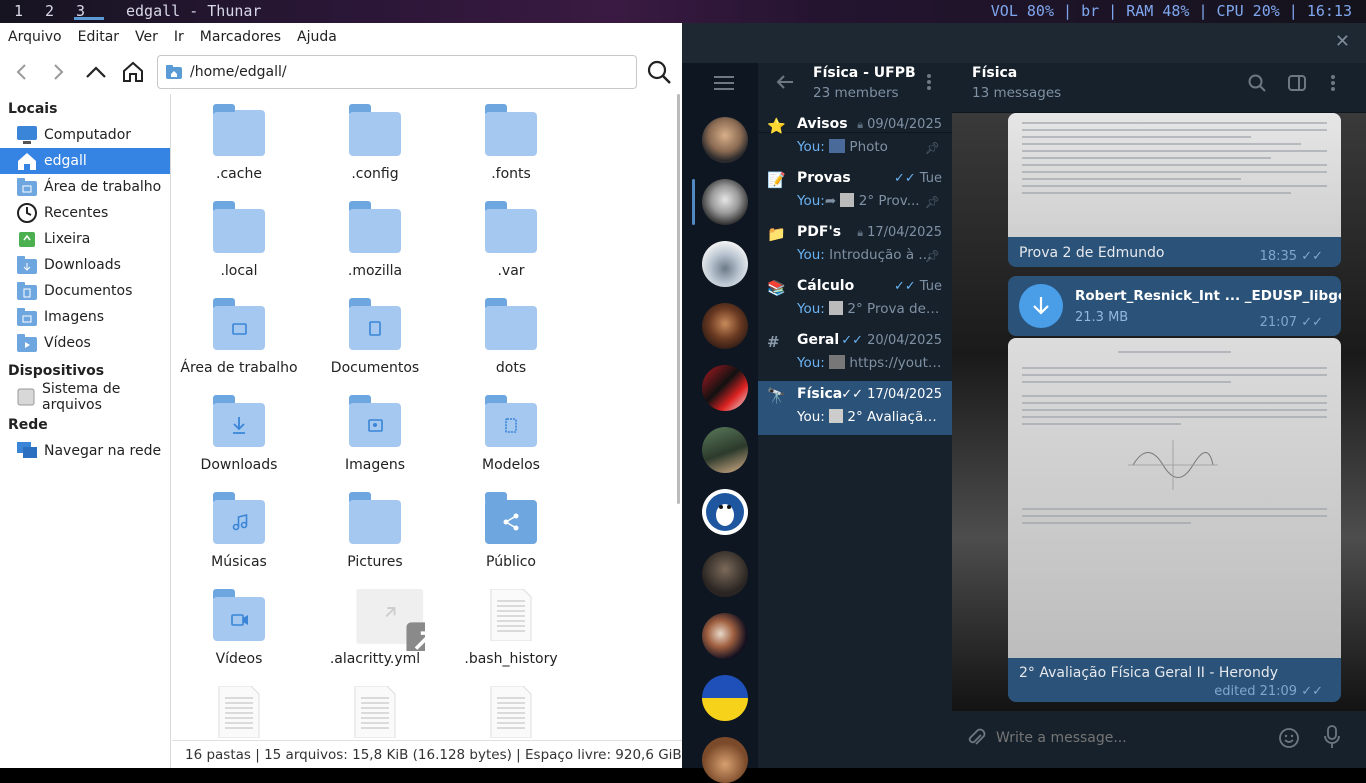  Describe the element at coordinates (179, 37) in the screenshot. I see `menu-ir: Ir` at that location.